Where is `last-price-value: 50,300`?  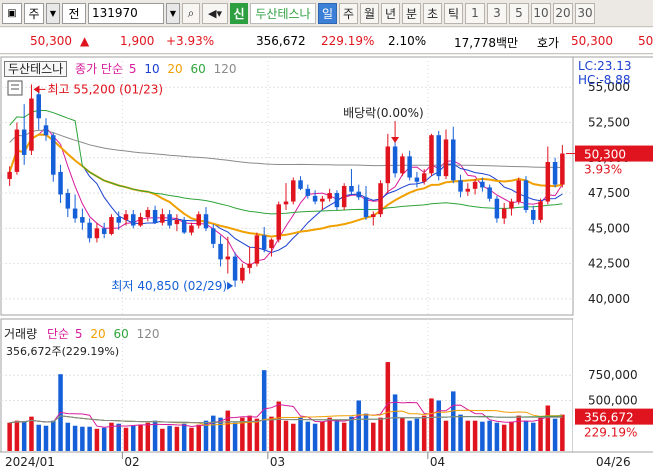 last-price-value: 50,300 is located at coordinates (605, 155).